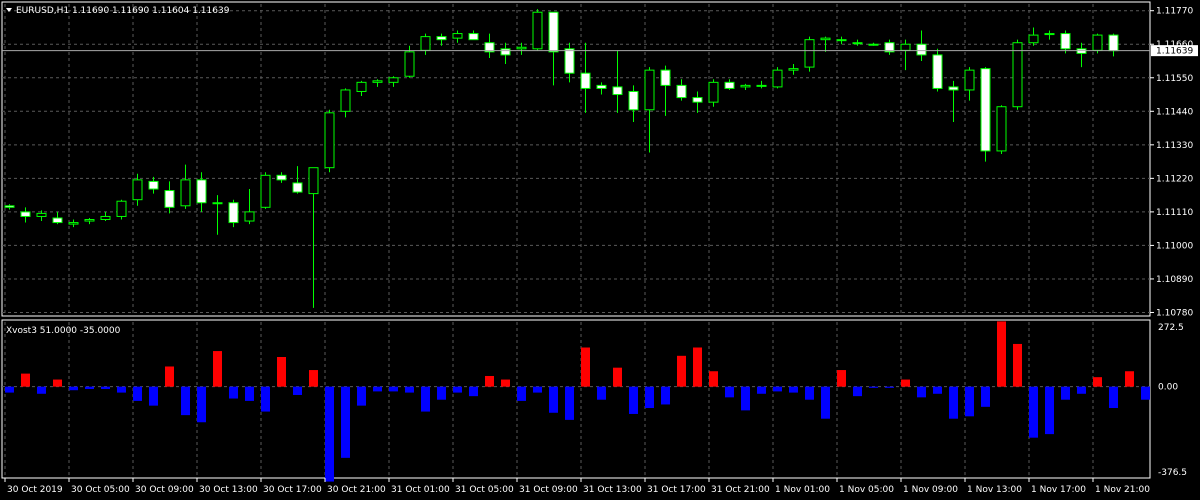  I want to click on indicator-tick-label: 0.00, so click(1168, 388).